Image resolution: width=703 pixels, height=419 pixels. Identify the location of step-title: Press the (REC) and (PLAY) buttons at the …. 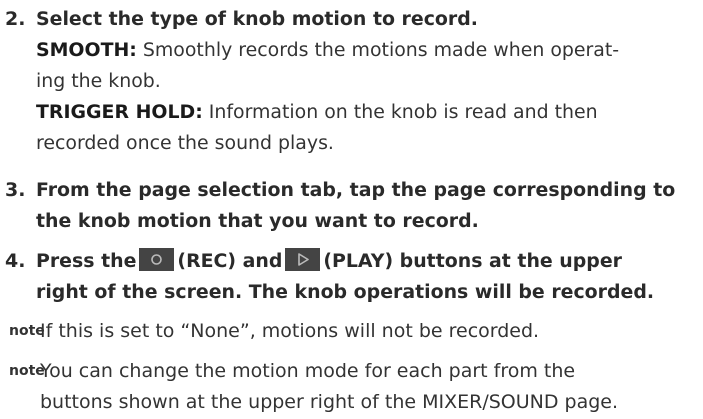
(369, 261).